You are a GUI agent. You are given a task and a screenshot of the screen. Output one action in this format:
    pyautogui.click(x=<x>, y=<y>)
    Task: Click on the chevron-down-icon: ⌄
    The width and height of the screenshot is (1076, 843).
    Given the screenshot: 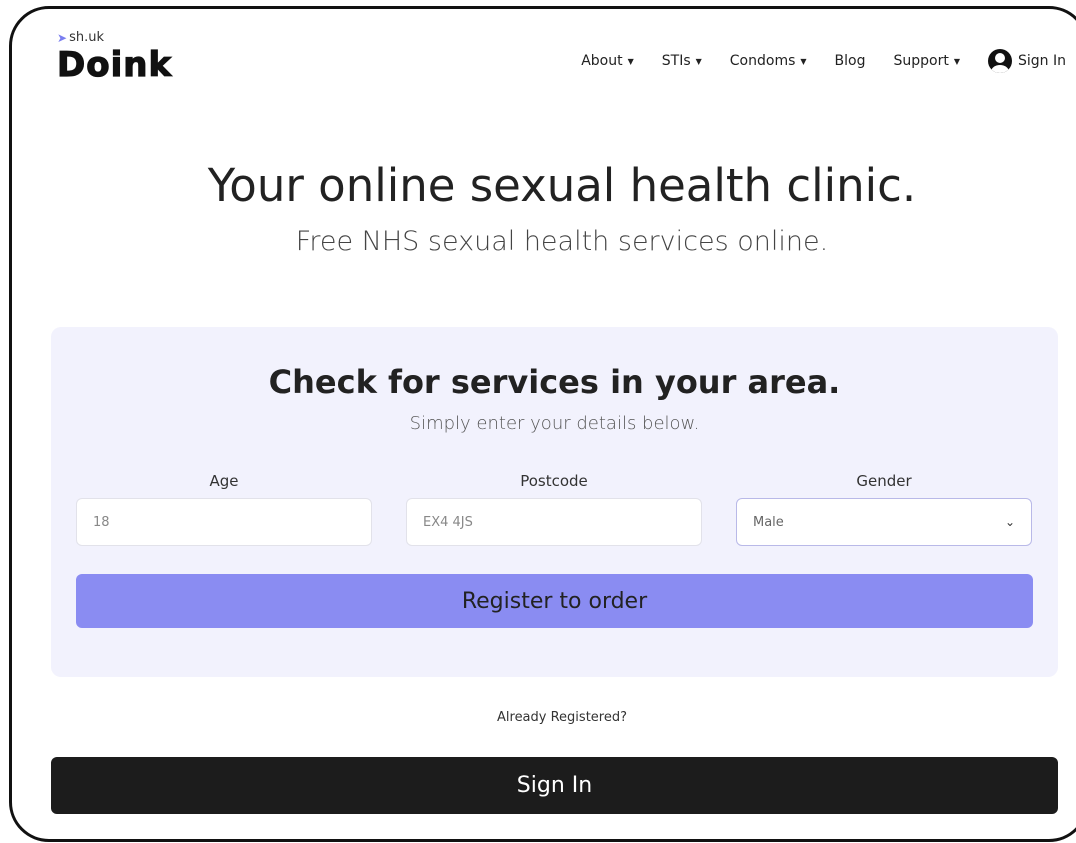 What is the action you would take?
    pyautogui.click(x=1009, y=522)
    